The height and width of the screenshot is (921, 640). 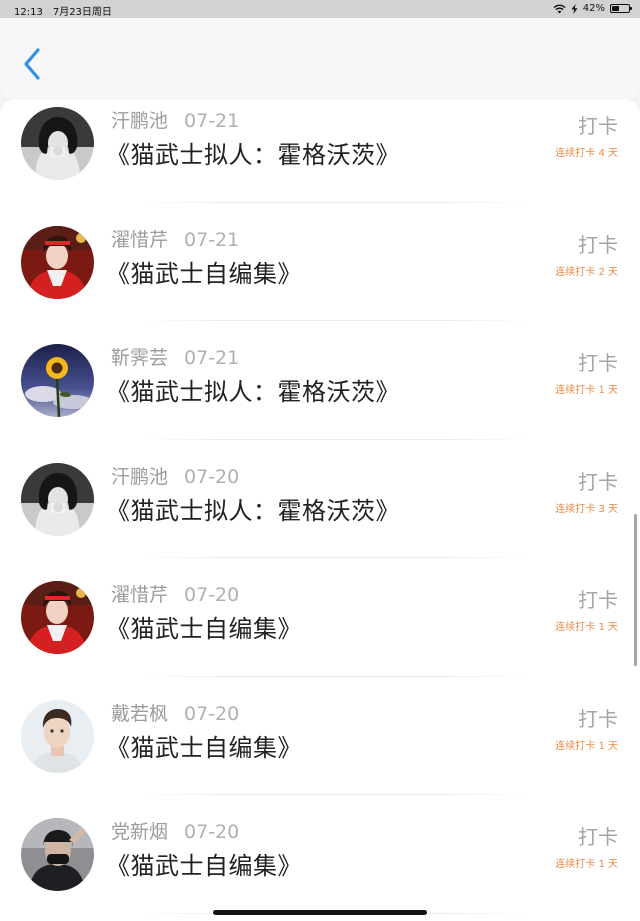 I want to click on status-time: 12:13, so click(x=28, y=12).